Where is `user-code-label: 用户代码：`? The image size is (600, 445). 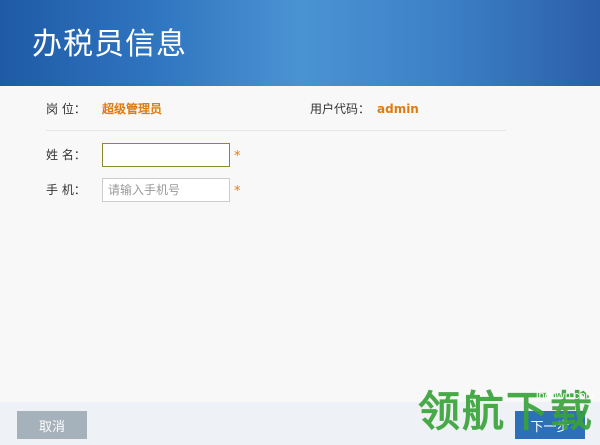 user-code-label: 用户代码： is located at coordinates (340, 109).